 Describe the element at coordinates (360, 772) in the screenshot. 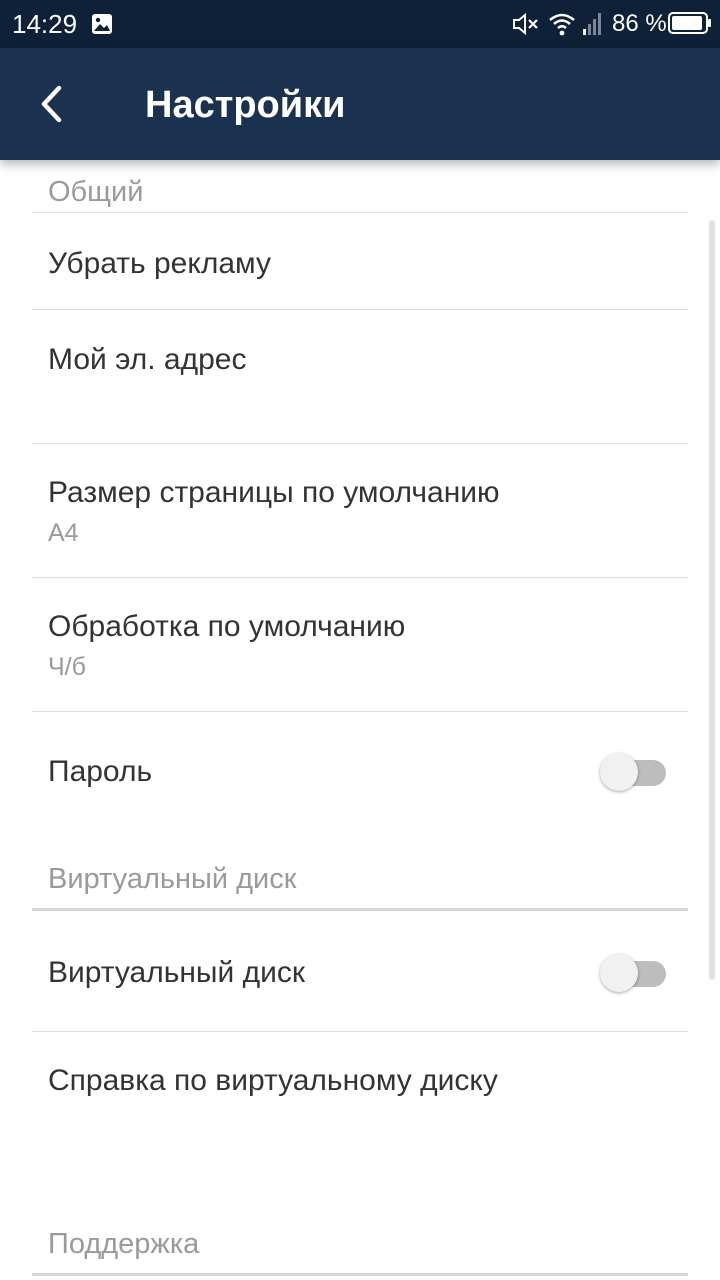

I see `pref-password: Пароль` at that location.